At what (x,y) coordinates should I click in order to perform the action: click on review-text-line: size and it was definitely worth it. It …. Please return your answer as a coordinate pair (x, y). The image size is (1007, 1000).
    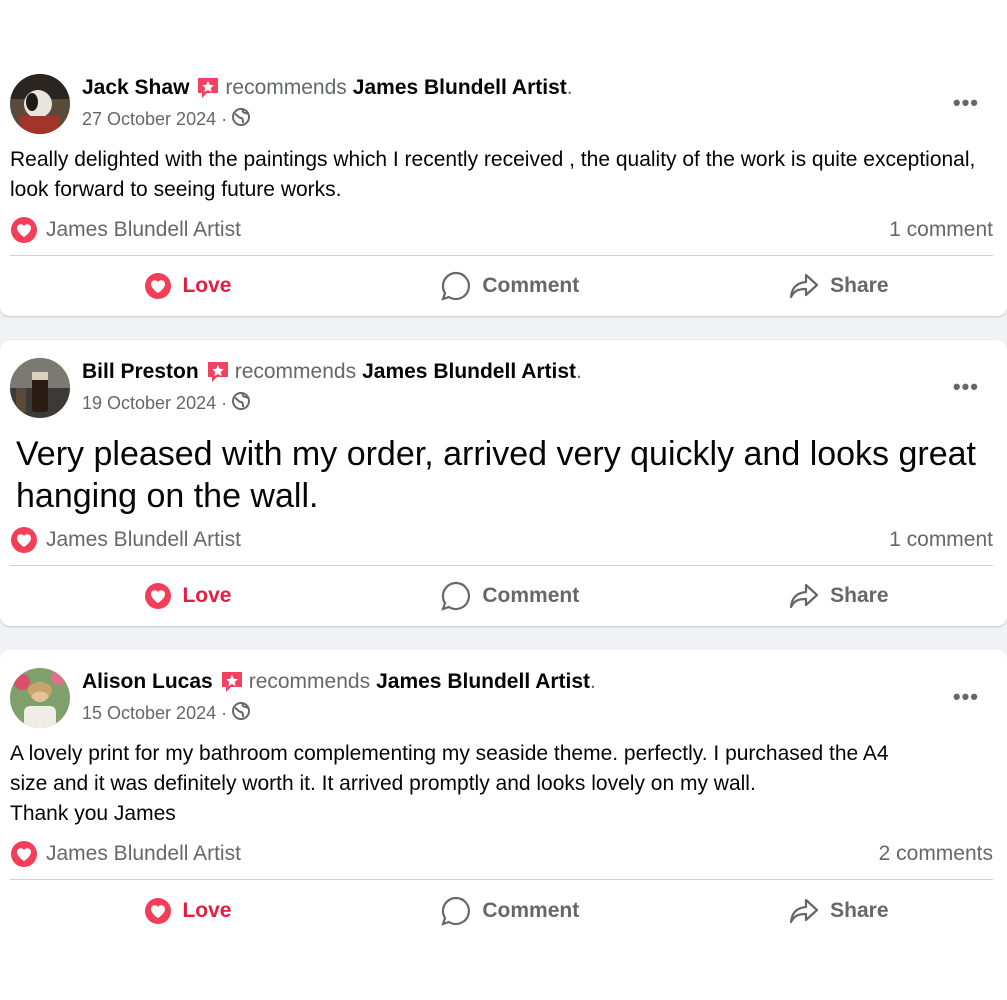
    Looking at the image, I should click on (383, 783).